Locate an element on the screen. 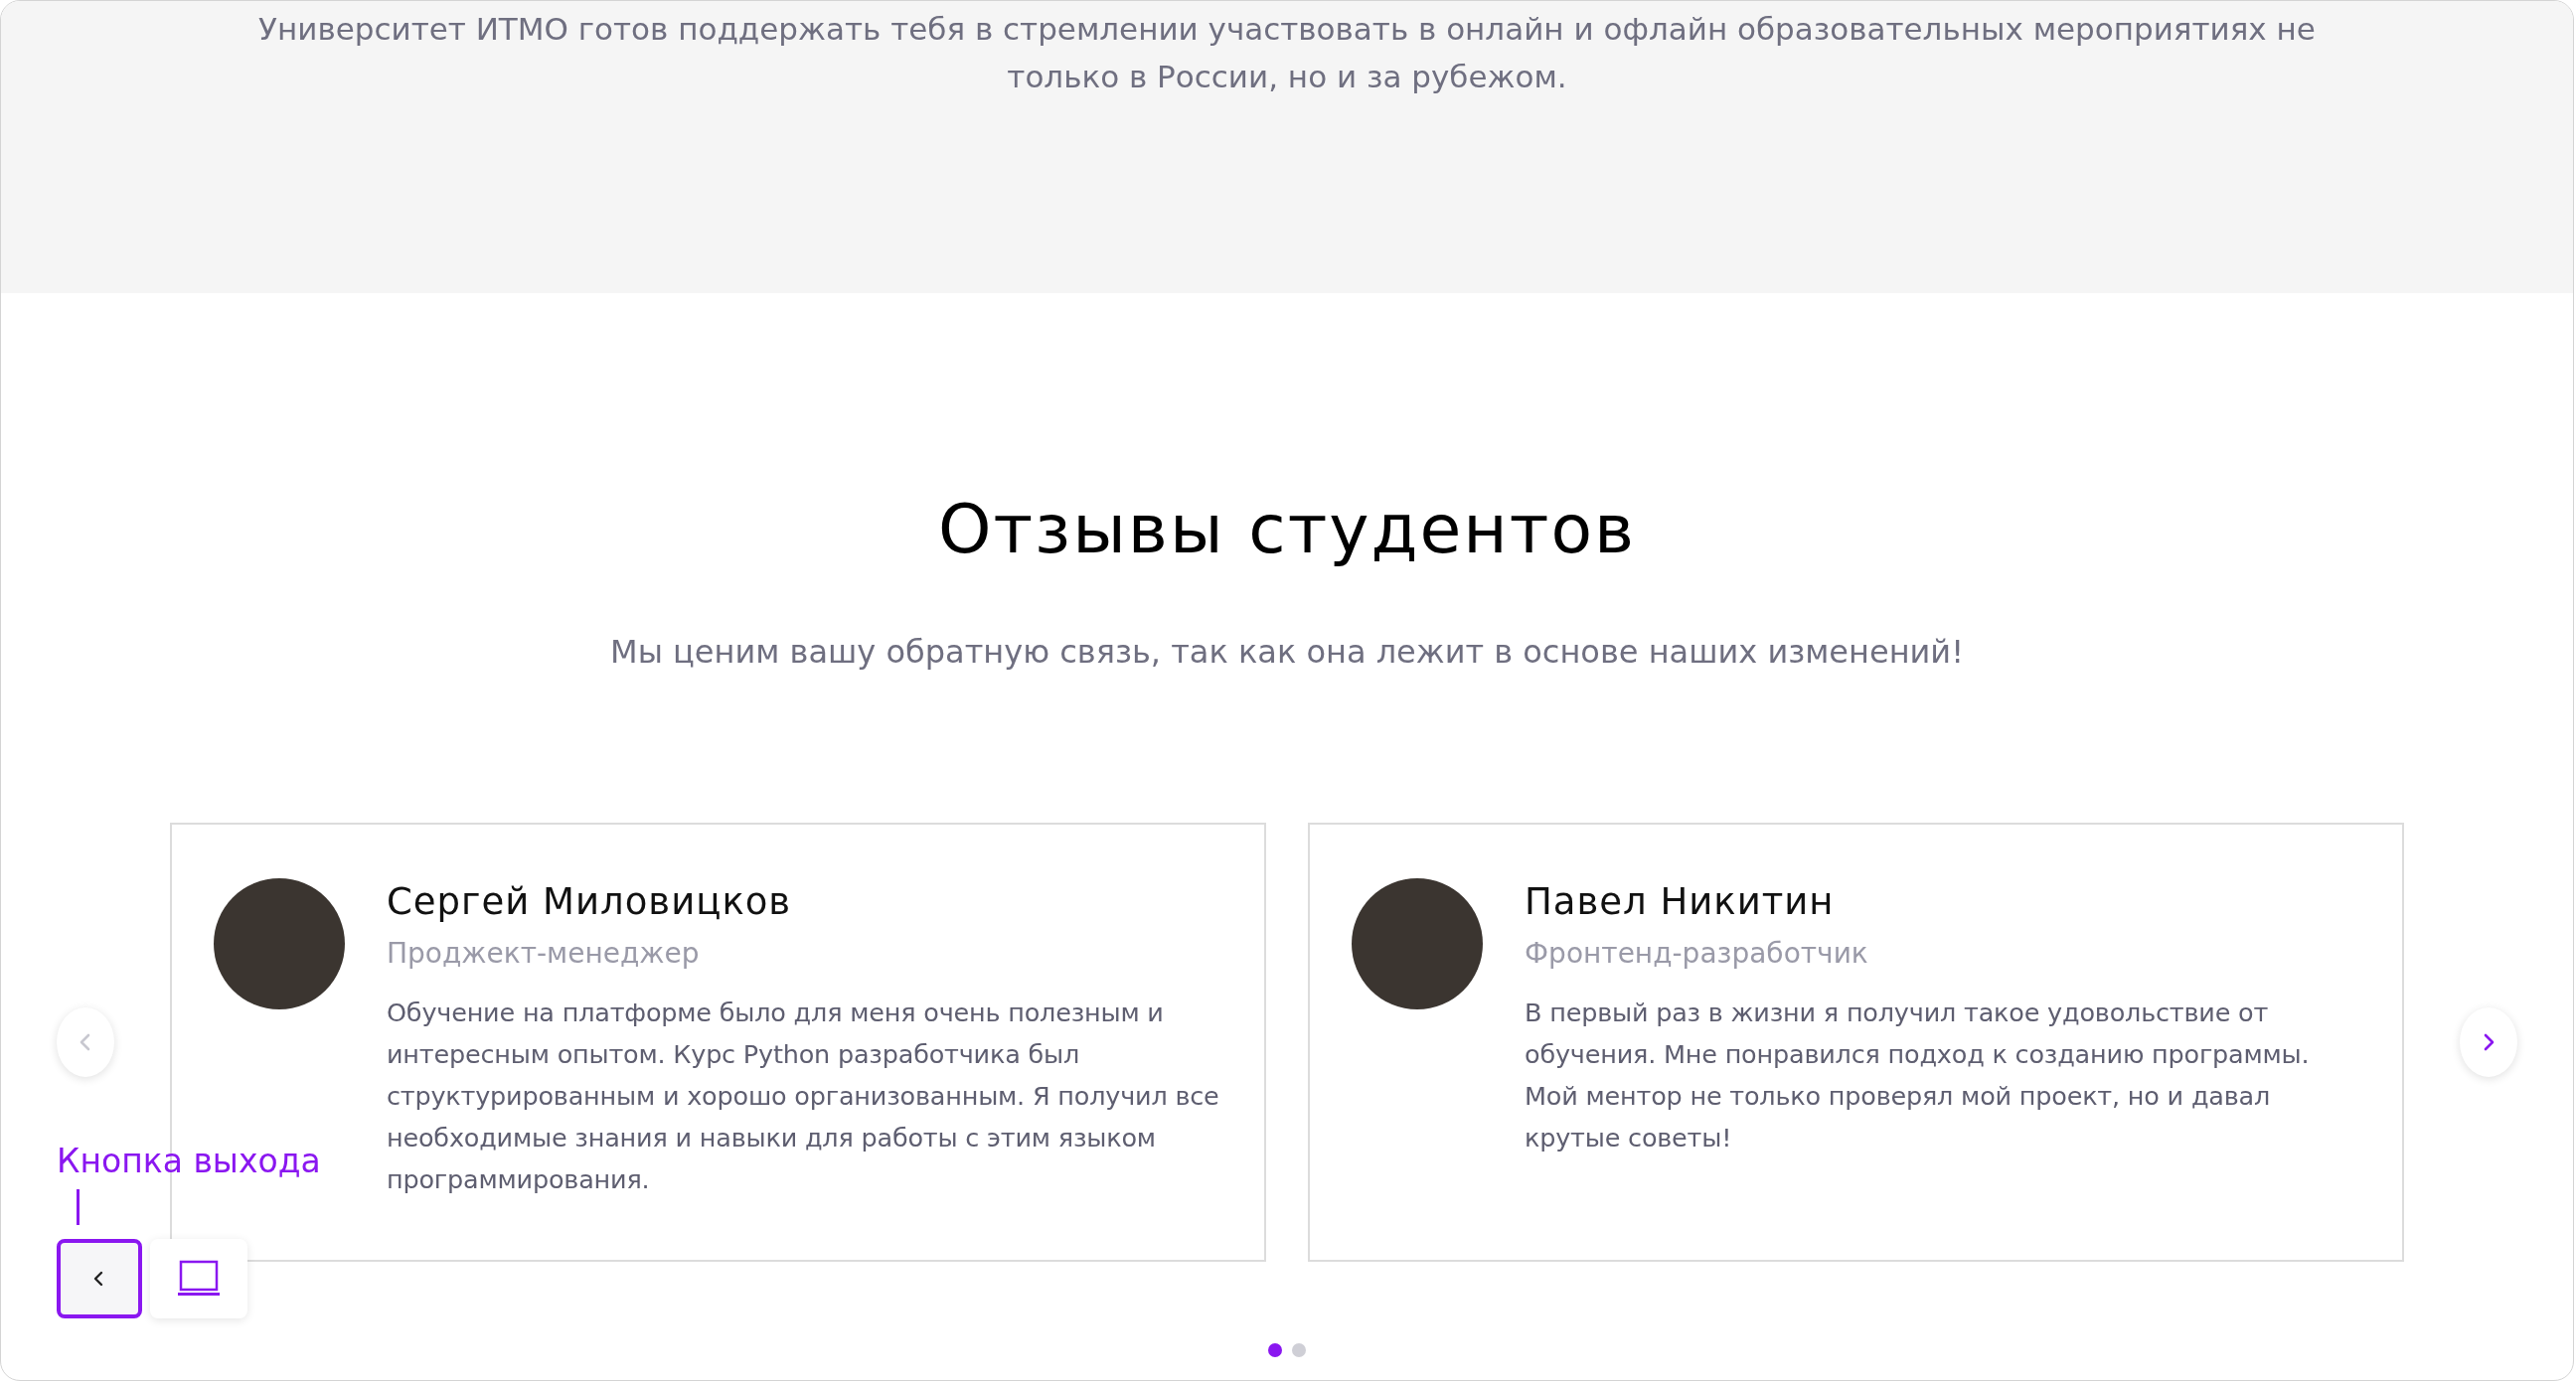 The height and width of the screenshot is (1383, 2576). intro-text: Университет ИТМО готов поддержать тебя в стремлении участвовать в онлайн и офлайн образовательных мероприятиях не только в России, но и за рубежом. is located at coordinates (1287, 53).